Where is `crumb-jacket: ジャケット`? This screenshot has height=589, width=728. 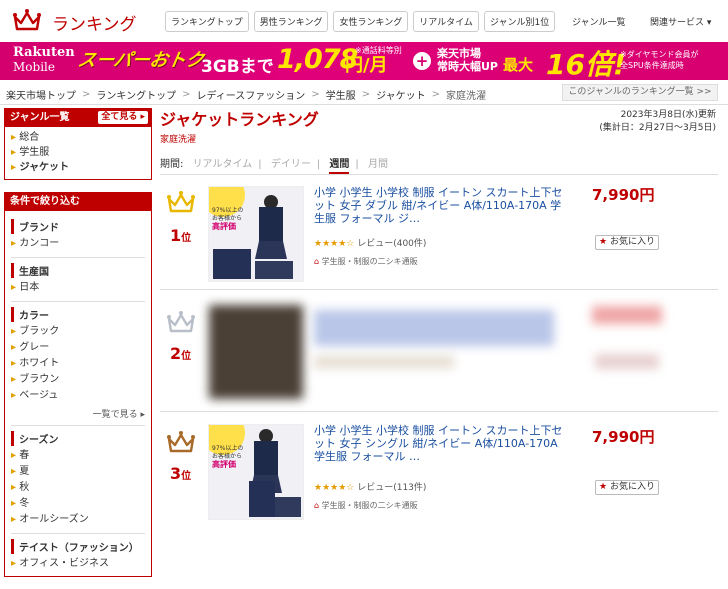
crumb-jacket: ジャケット is located at coordinates (401, 94).